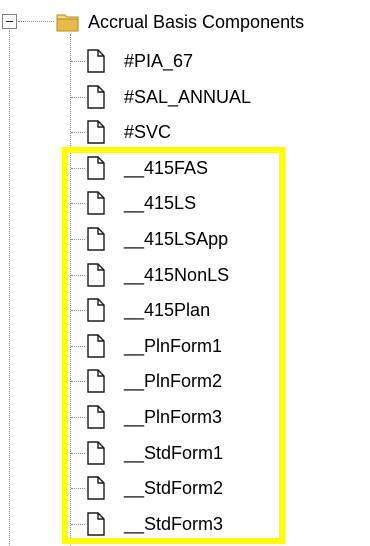  I want to click on folder-icon, so click(68, 22).